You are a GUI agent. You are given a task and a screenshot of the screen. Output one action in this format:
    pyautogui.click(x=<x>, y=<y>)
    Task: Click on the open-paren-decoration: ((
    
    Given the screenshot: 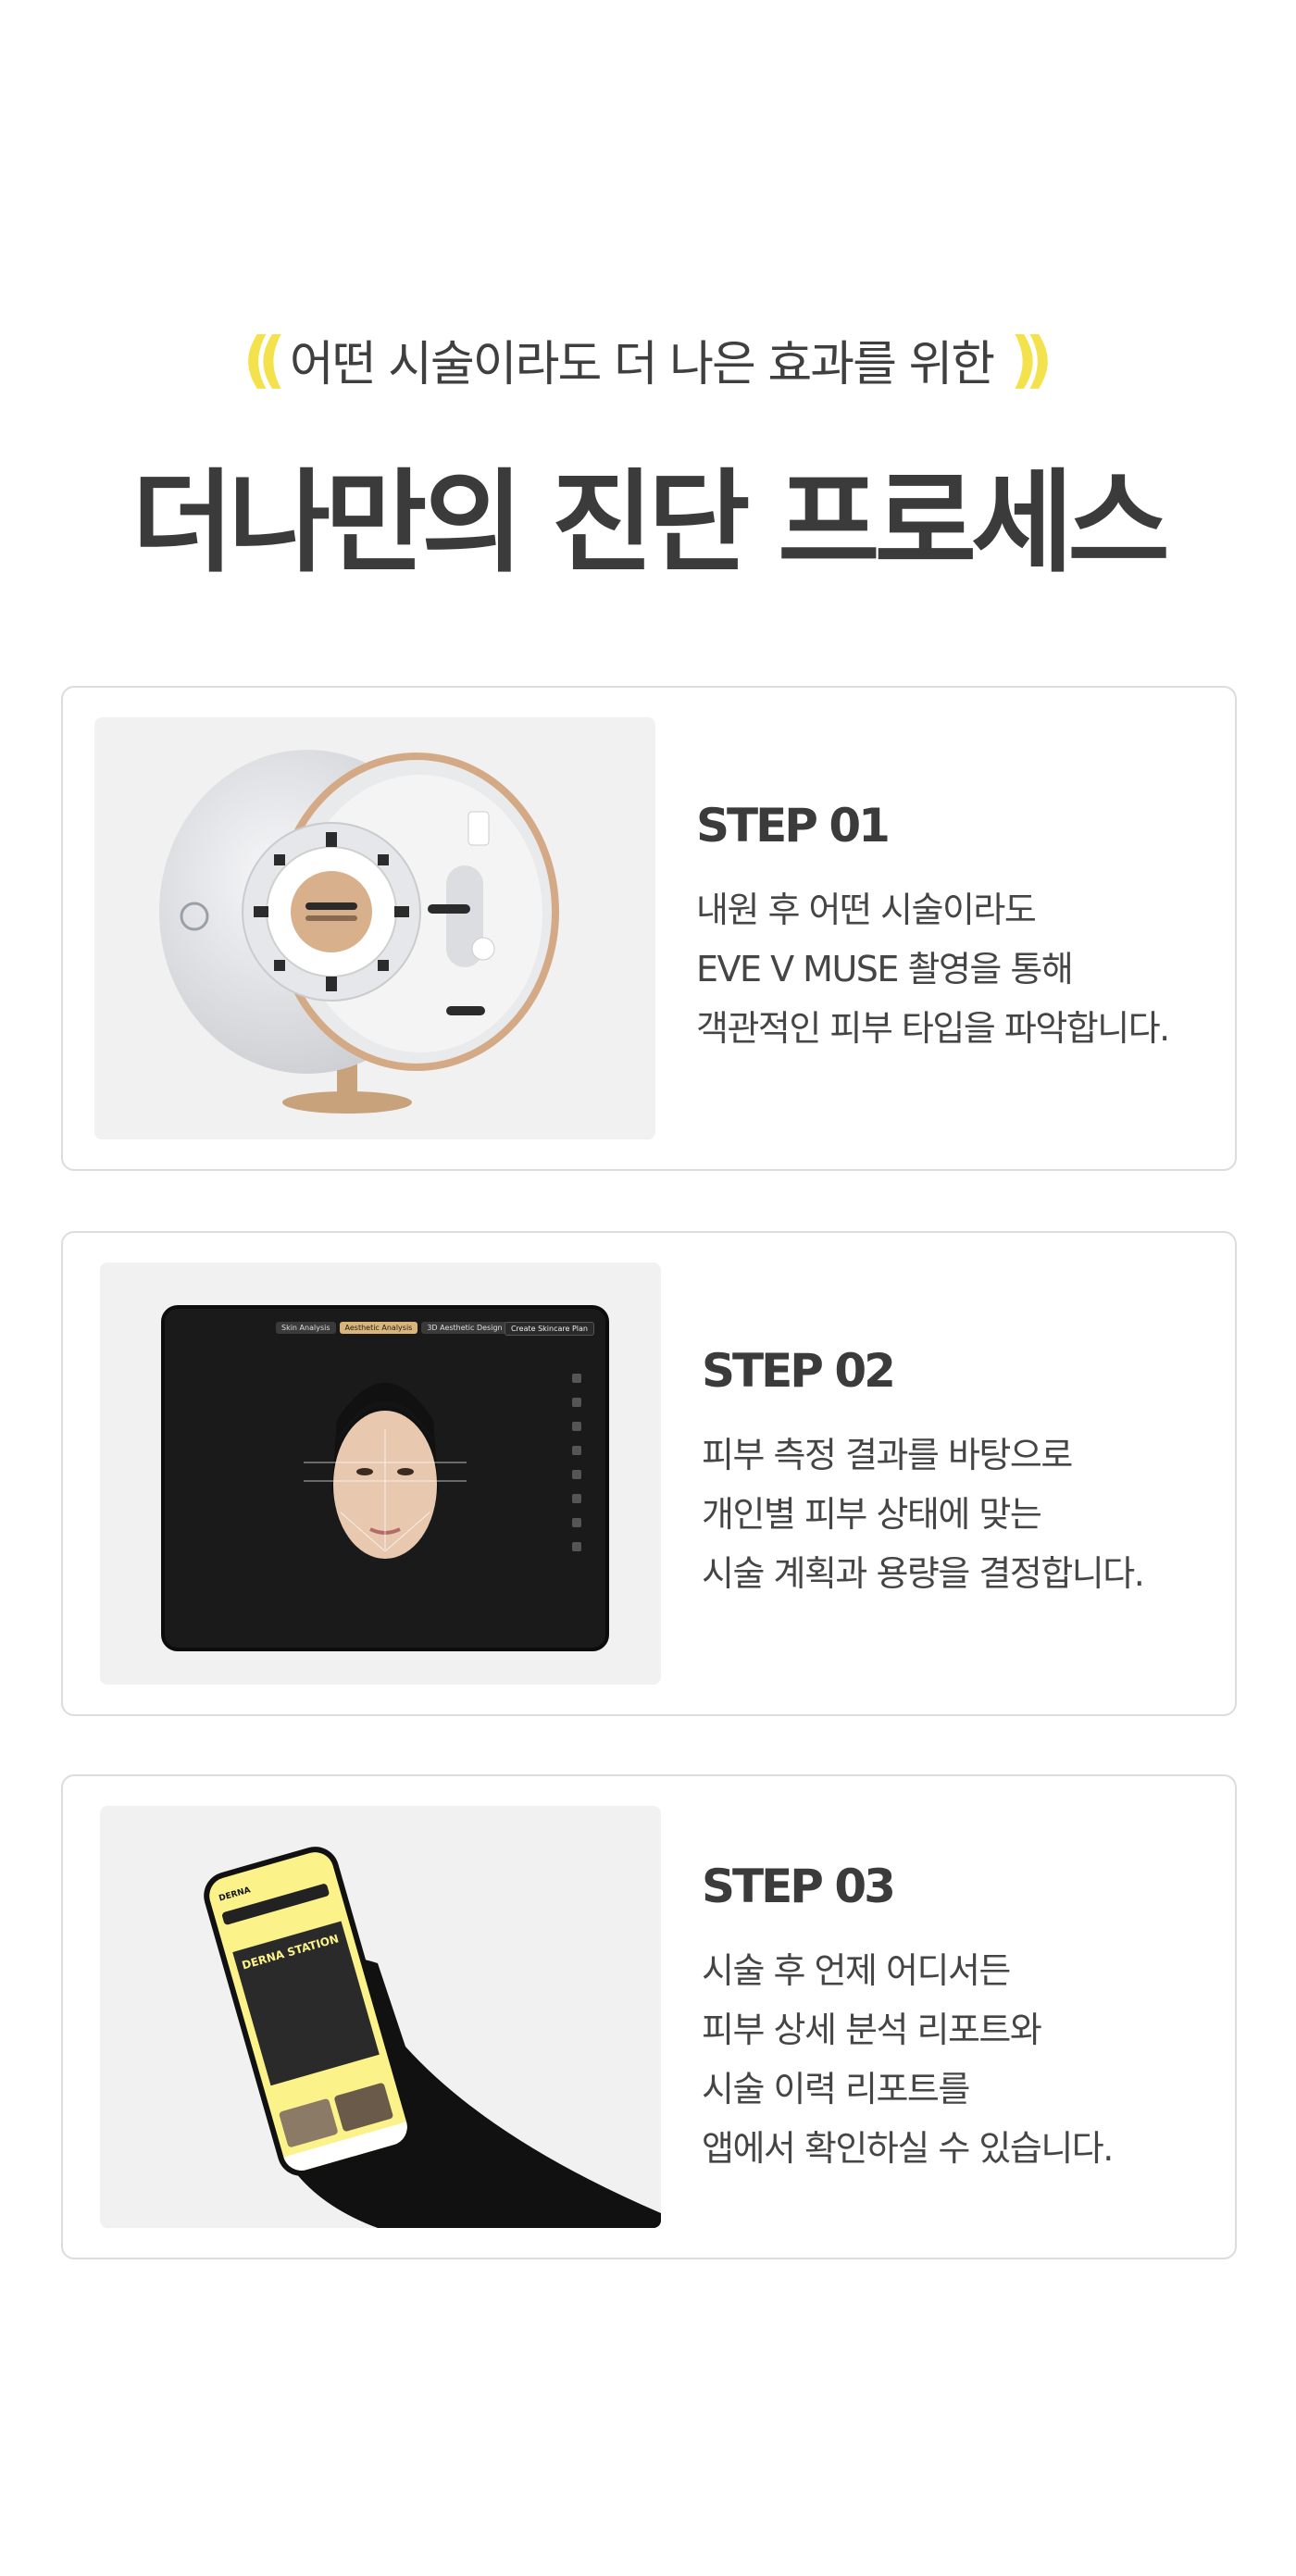 What is the action you would take?
    pyautogui.click(x=264, y=359)
    